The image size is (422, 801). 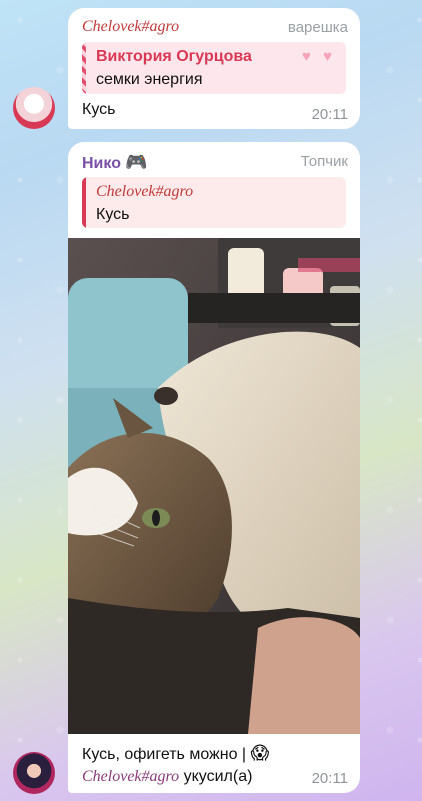 What do you see at coordinates (174, 56) in the screenshot?
I see `reply-author: Виктория Огурцова` at bounding box center [174, 56].